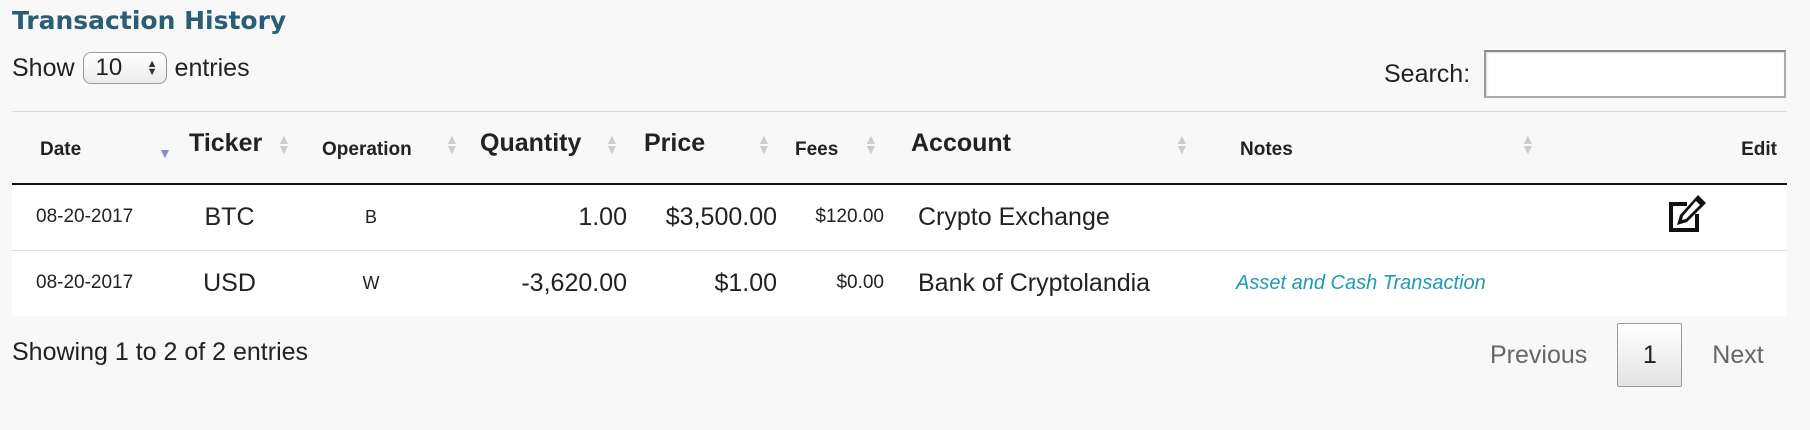  I want to click on column-header-notes-label: Notes, so click(1266, 149).